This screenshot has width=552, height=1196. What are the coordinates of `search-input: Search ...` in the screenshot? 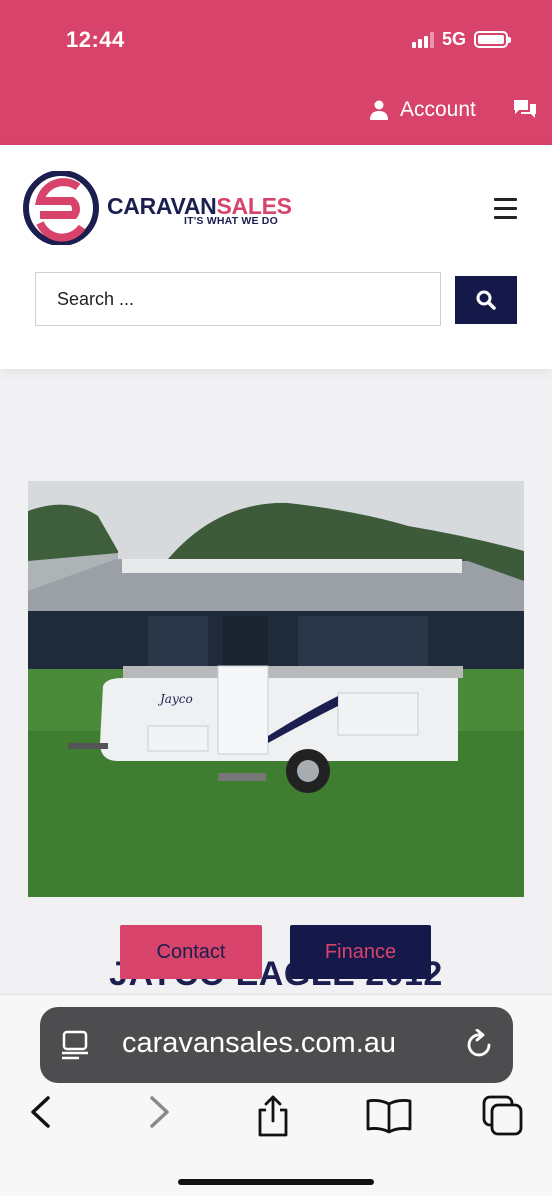 It's located at (238, 299).